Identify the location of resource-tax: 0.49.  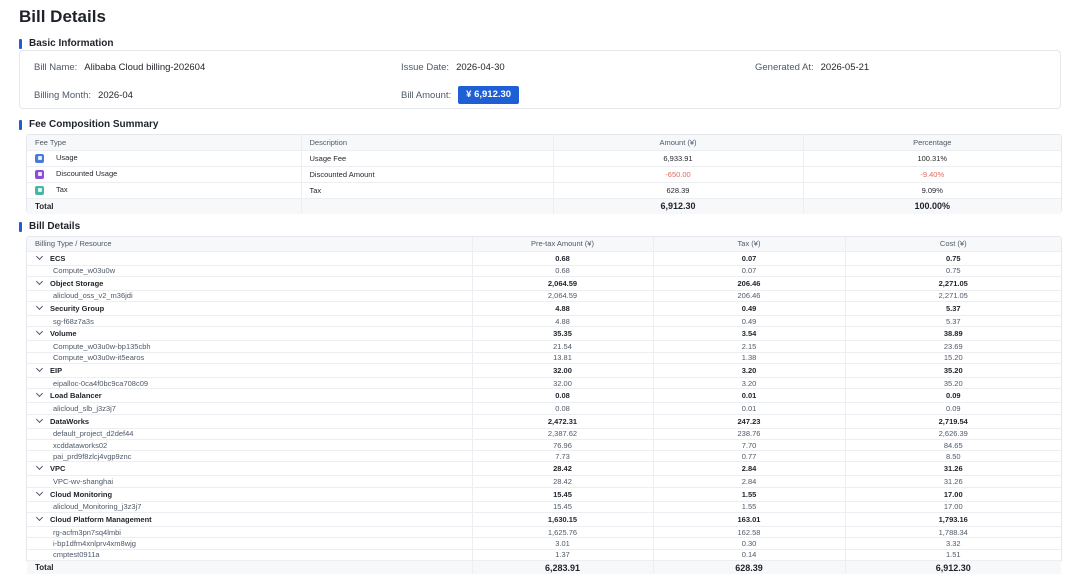
(748, 321).